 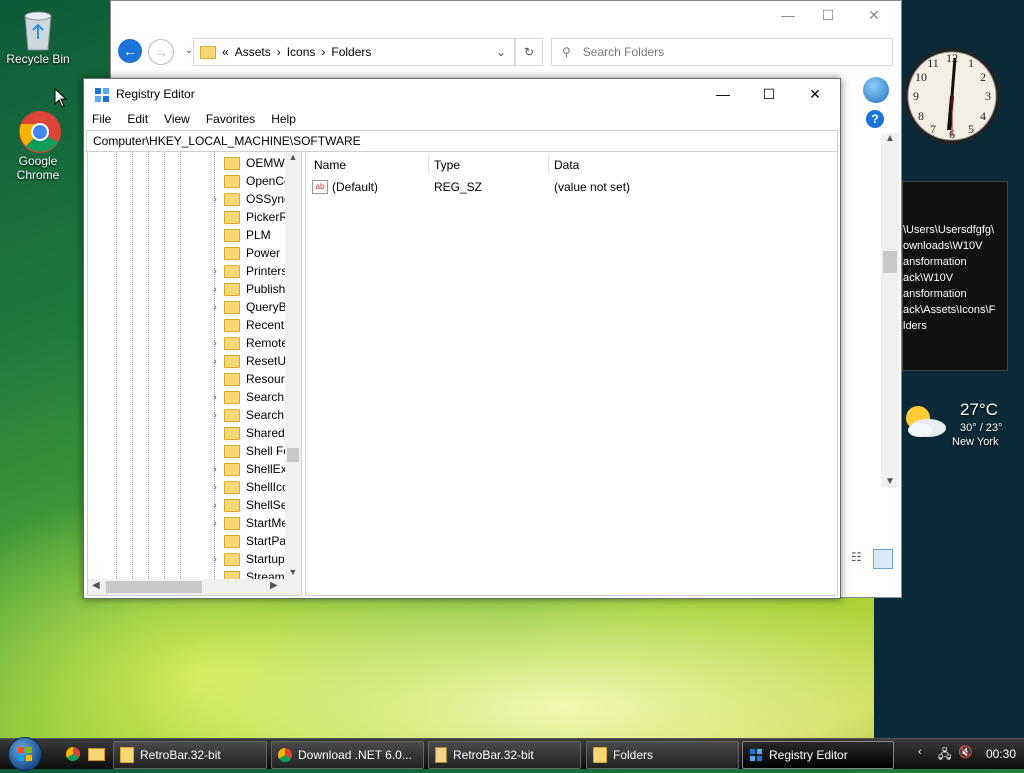 What do you see at coordinates (250, 523) in the screenshot?
I see `tree-item: › StartMer` at bounding box center [250, 523].